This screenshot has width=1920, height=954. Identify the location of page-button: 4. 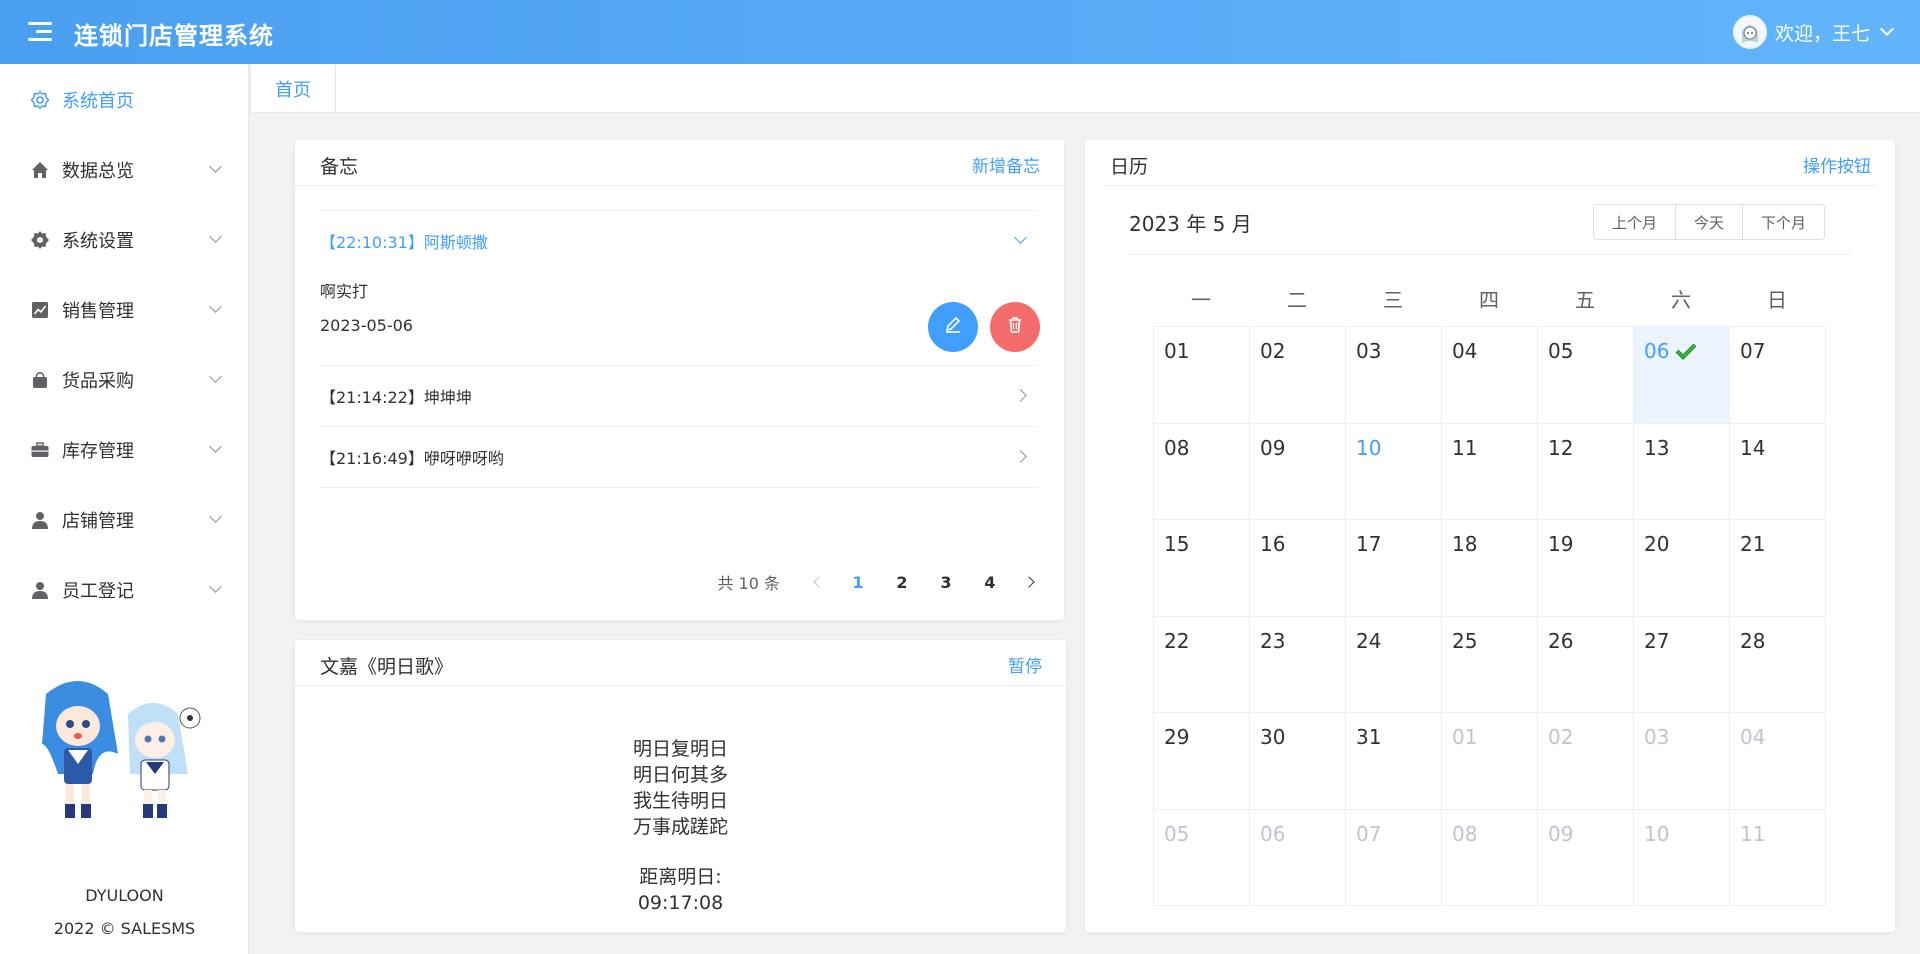
(990, 582).